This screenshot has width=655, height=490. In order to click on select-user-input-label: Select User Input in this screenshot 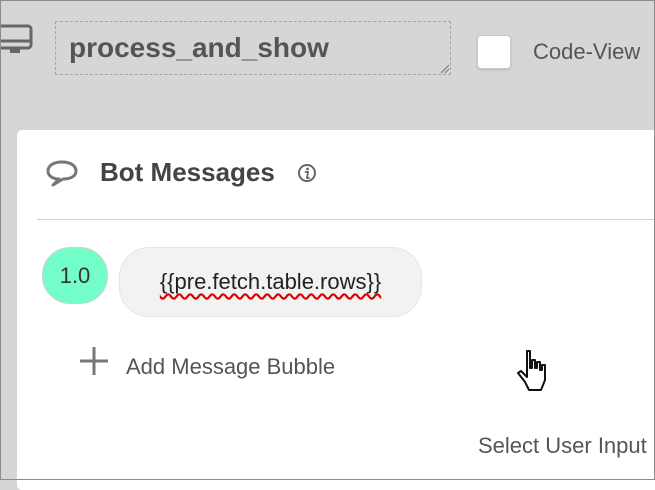, I will do `click(562, 446)`.